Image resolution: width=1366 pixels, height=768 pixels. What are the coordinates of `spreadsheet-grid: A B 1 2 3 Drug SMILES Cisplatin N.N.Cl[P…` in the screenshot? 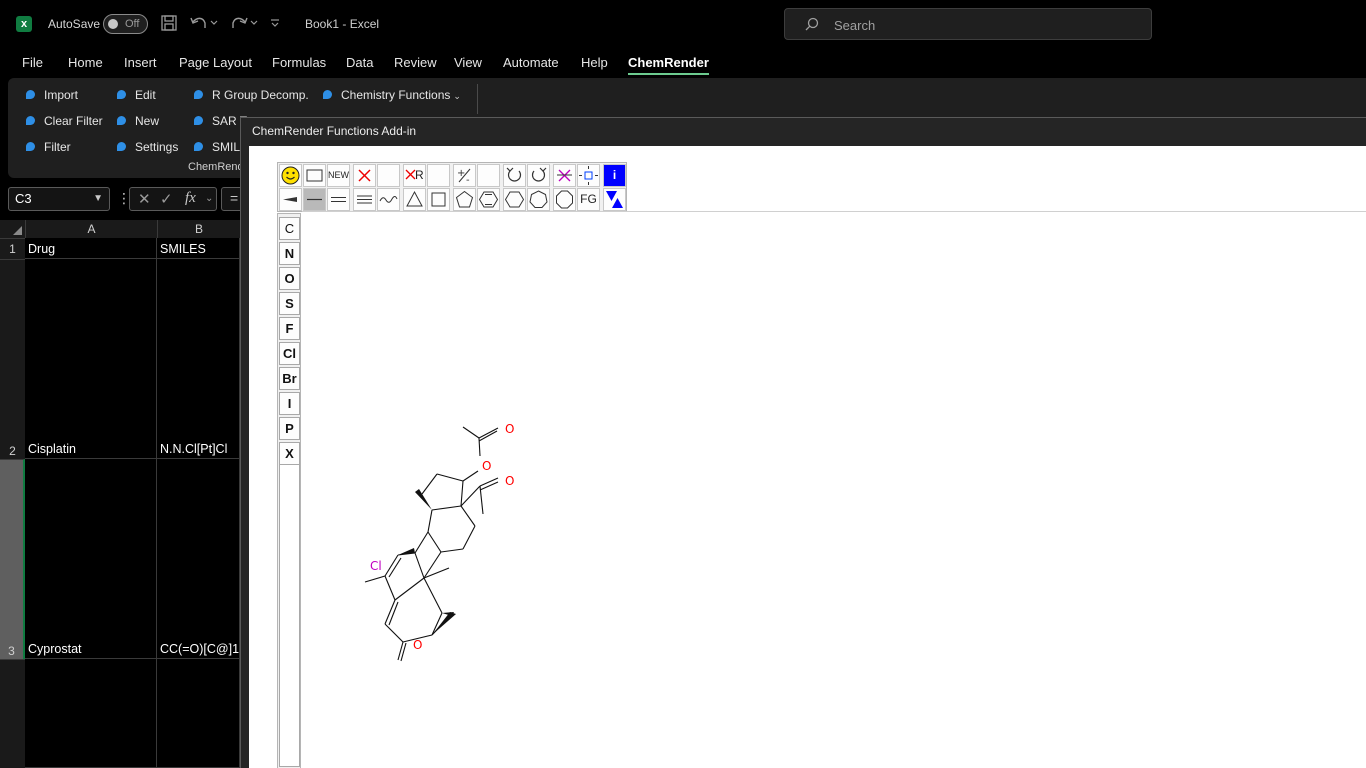 It's located at (120, 494).